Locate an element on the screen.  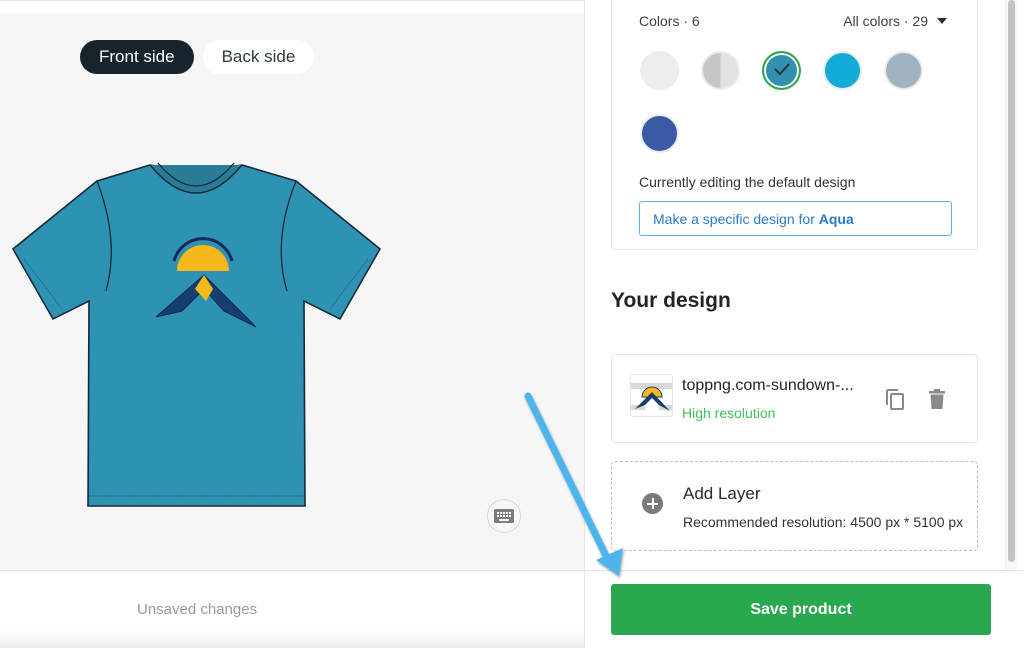
duplicate-layer-button is located at coordinates (895, 399).